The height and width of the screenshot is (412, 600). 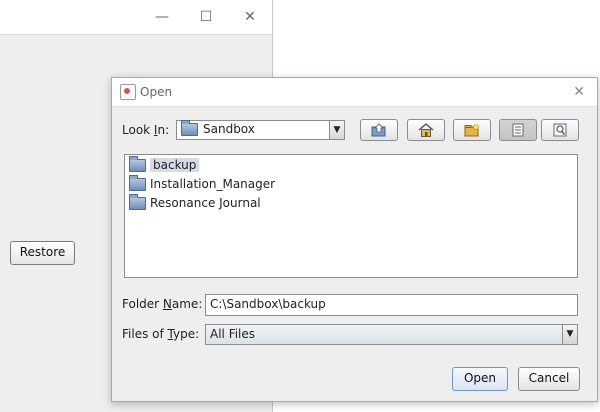 I want to click on dialog-titlebar: Open ✕, so click(x=354, y=92).